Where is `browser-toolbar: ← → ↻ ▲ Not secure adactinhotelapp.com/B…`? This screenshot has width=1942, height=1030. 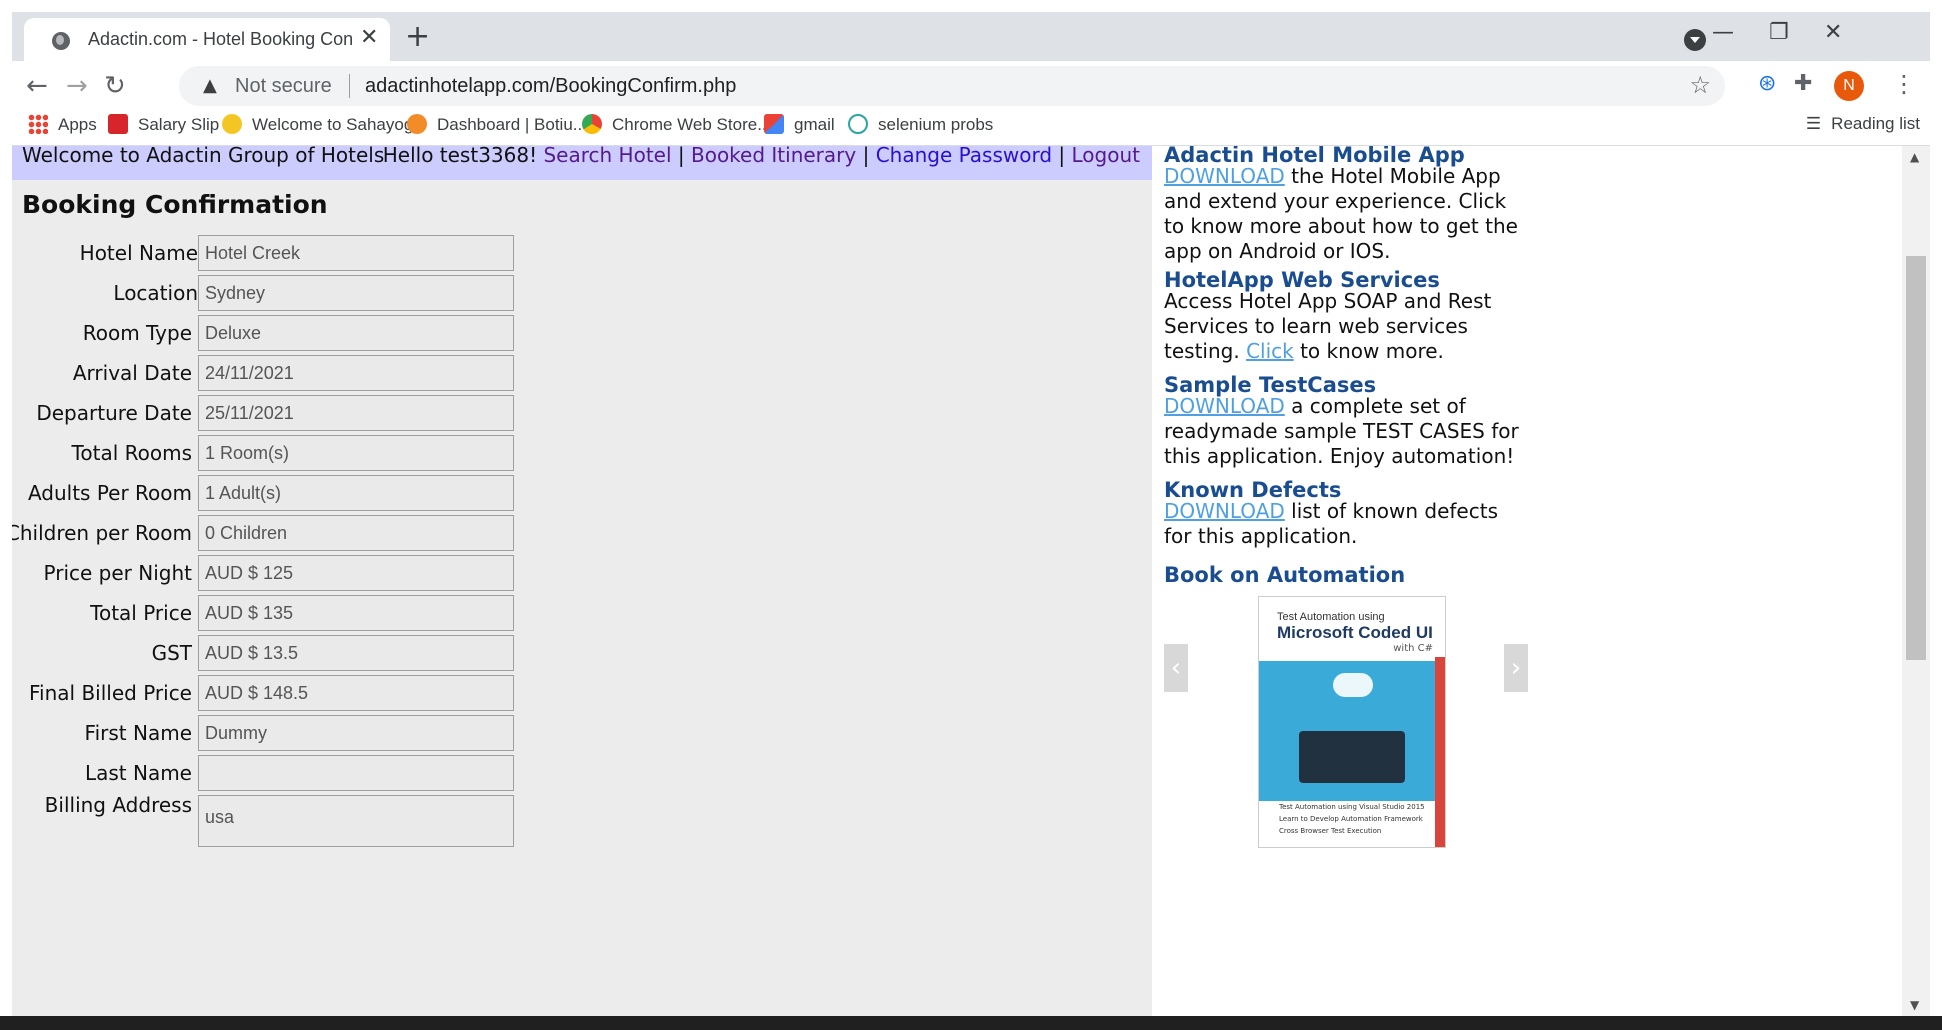
browser-toolbar: ← → ↻ ▲ Not secure adactinhotelapp.com/B… is located at coordinates (971, 86).